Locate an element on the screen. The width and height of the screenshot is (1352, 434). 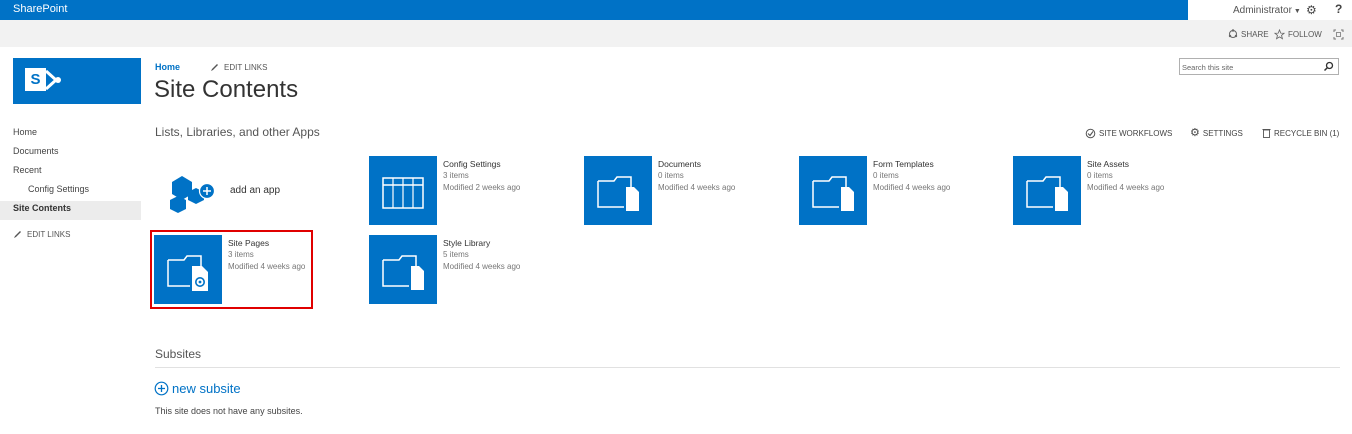
edit-links-label: EDIT LINKS is located at coordinates (246, 67).